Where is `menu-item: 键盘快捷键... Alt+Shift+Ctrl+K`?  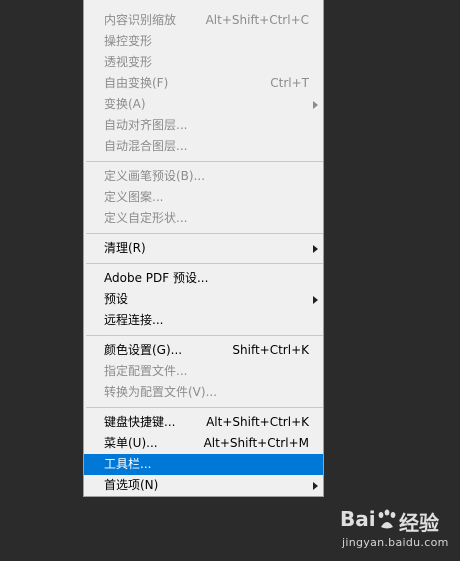 menu-item: 键盘快捷键... Alt+Shift+Ctrl+K is located at coordinates (203, 422).